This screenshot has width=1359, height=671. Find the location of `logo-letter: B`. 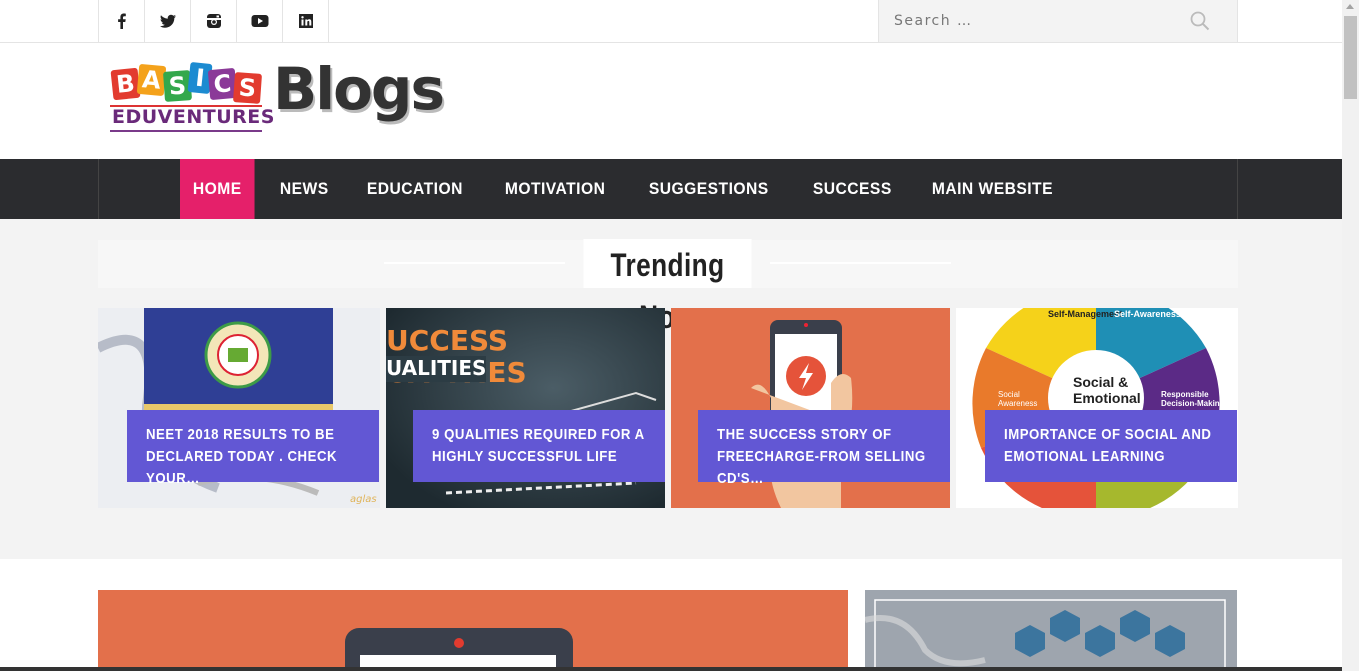

logo-letter: B is located at coordinates (125, 84).